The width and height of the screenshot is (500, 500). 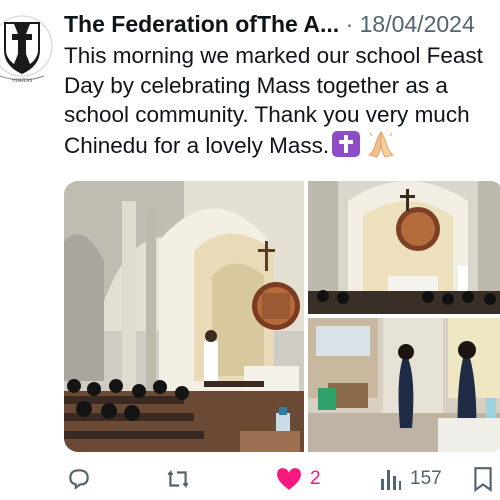 I want to click on tweet-text-line: Day by celebrating Mass together as a, so click(x=256, y=85).